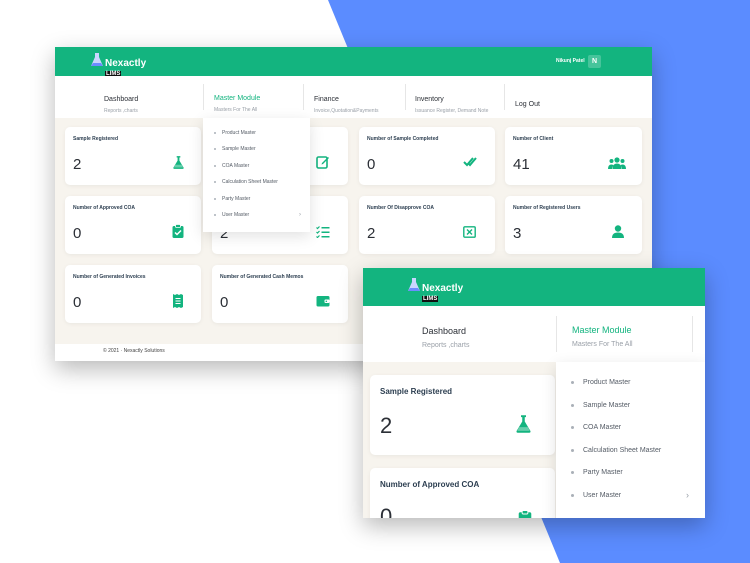 This screenshot has height=563, width=750. I want to click on nav-logout-title: Log Out, so click(527, 104).